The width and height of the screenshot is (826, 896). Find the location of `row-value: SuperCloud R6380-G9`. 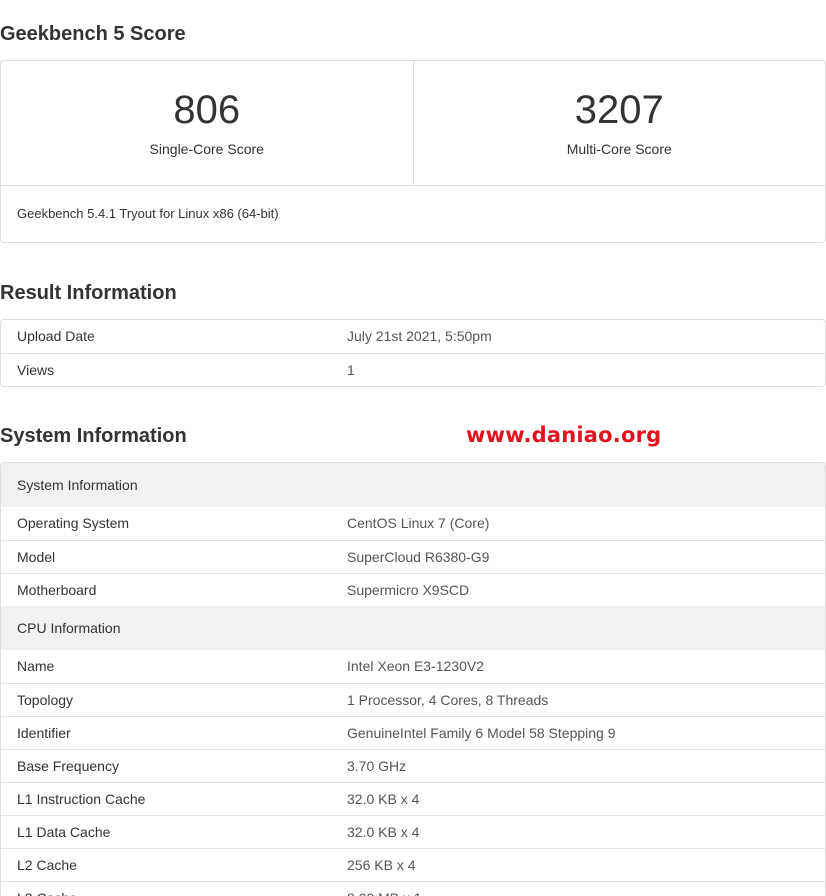

row-value: SuperCloud R6380-G9 is located at coordinates (418, 557).